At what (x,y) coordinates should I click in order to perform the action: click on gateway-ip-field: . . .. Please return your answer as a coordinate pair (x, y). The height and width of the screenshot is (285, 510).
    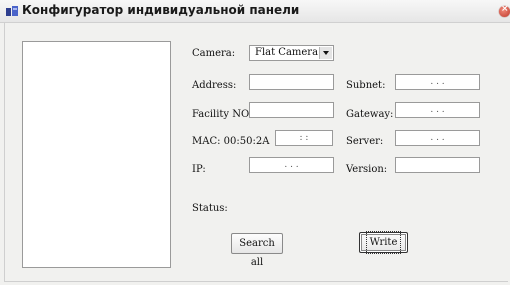
    Looking at the image, I should click on (437, 110).